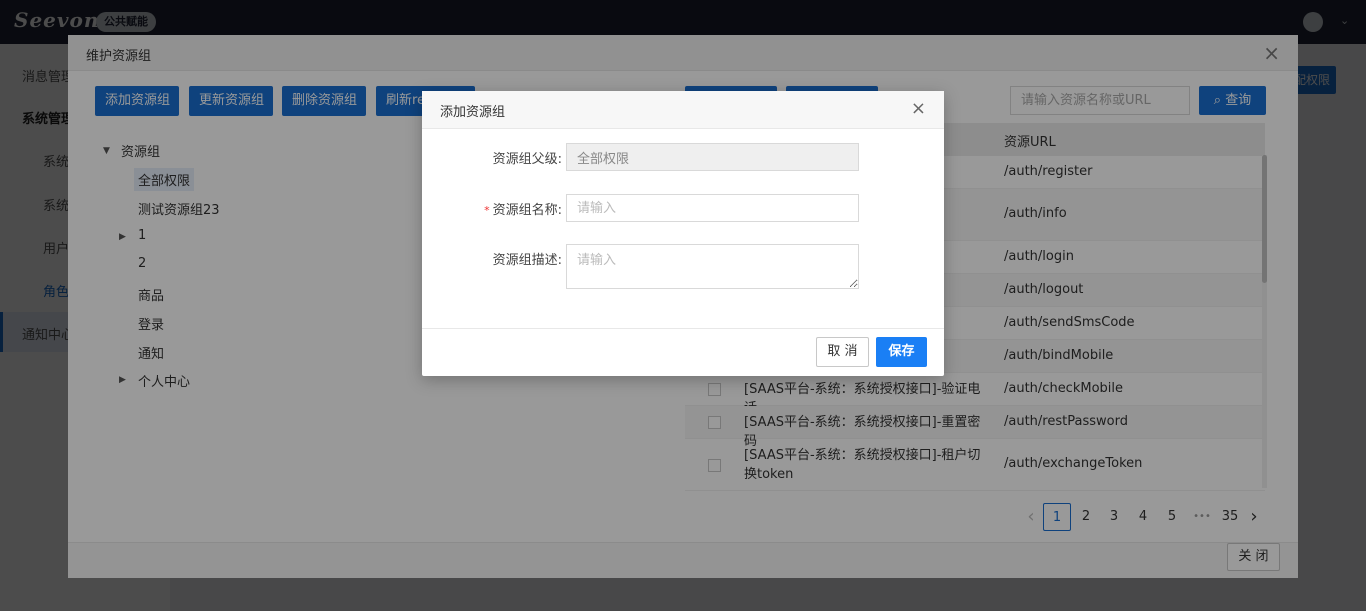 The image size is (1366, 611). What do you see at coordinates (918, 108) in the screenshot?
I see `close-icon: ×` at bounding box center [918, 108].